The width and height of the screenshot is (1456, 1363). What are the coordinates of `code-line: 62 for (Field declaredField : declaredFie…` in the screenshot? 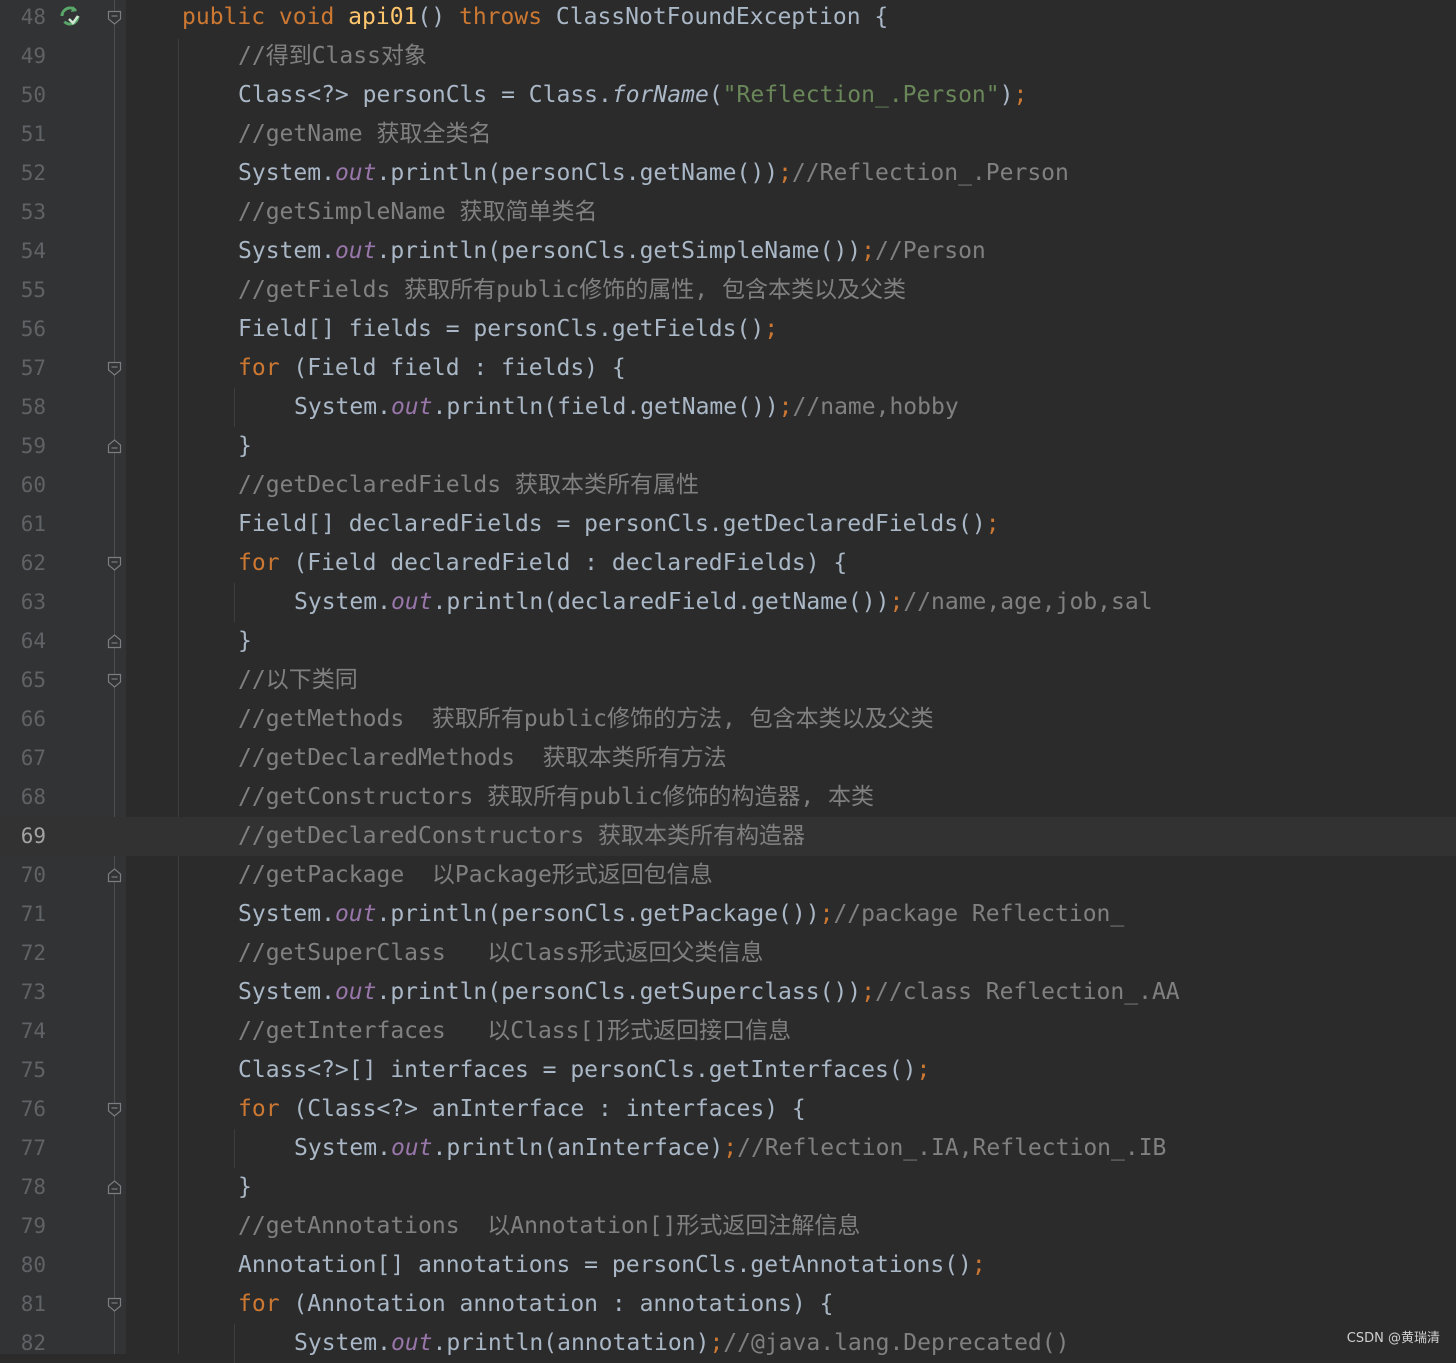 It's located at (728, 563).